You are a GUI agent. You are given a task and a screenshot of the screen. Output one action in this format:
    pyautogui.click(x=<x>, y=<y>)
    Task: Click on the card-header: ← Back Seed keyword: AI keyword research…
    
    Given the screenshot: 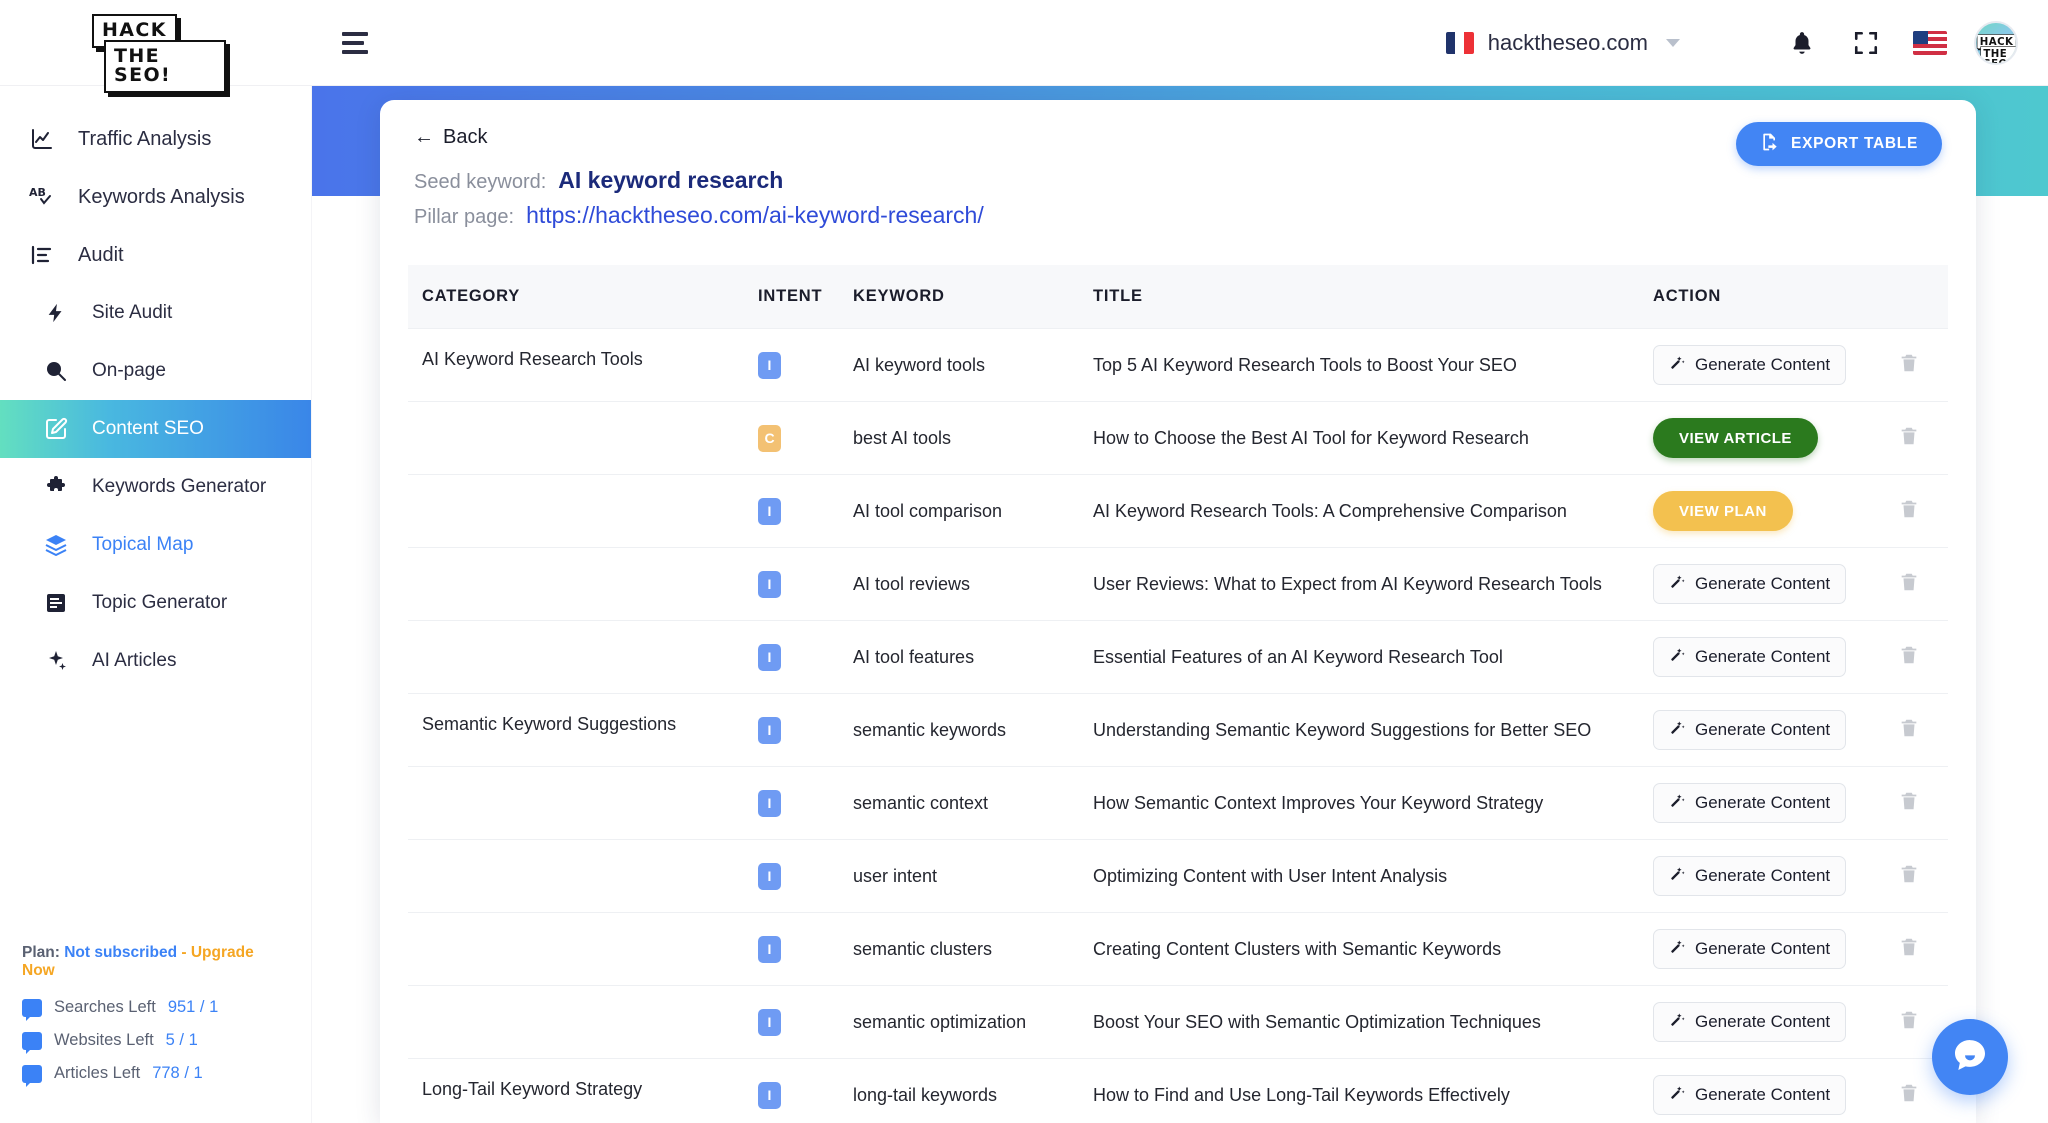 What is the action you would take?
    pyautogui.click(x=1178, y=164)
    